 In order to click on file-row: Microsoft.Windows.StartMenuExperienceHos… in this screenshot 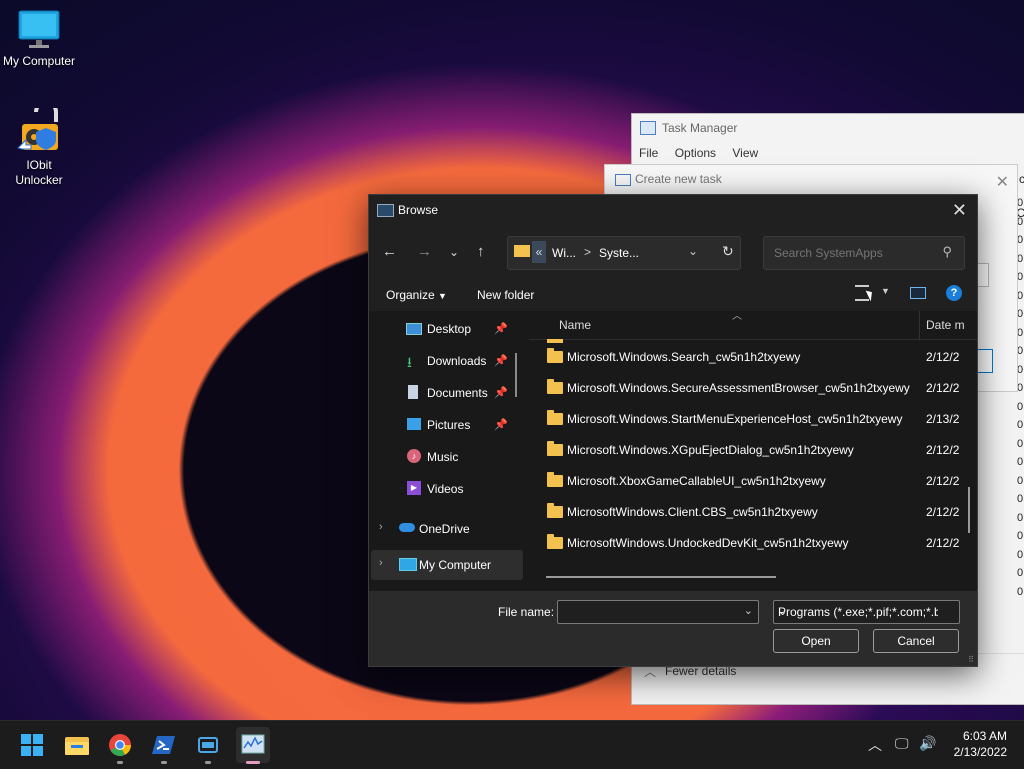, I will do `click(749, 418)`.